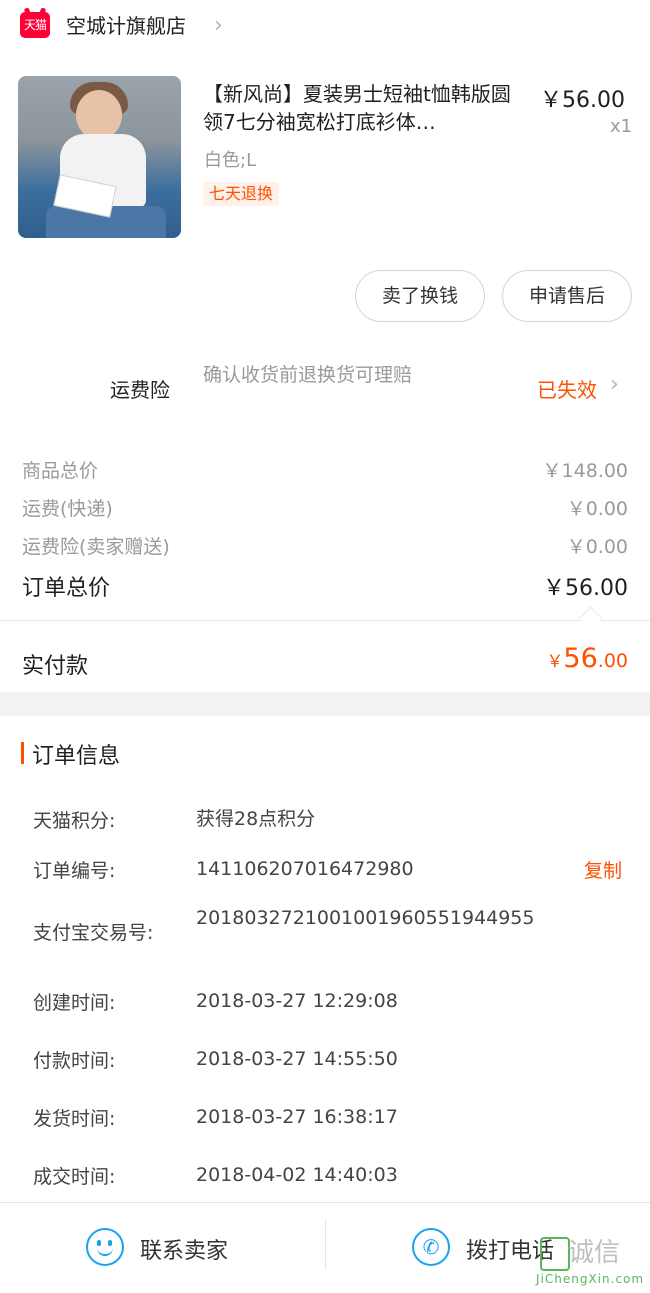  Describe the element at coordinates (76, 756) in the screenshot. I see `order-info-title: 订单信息` at that location.